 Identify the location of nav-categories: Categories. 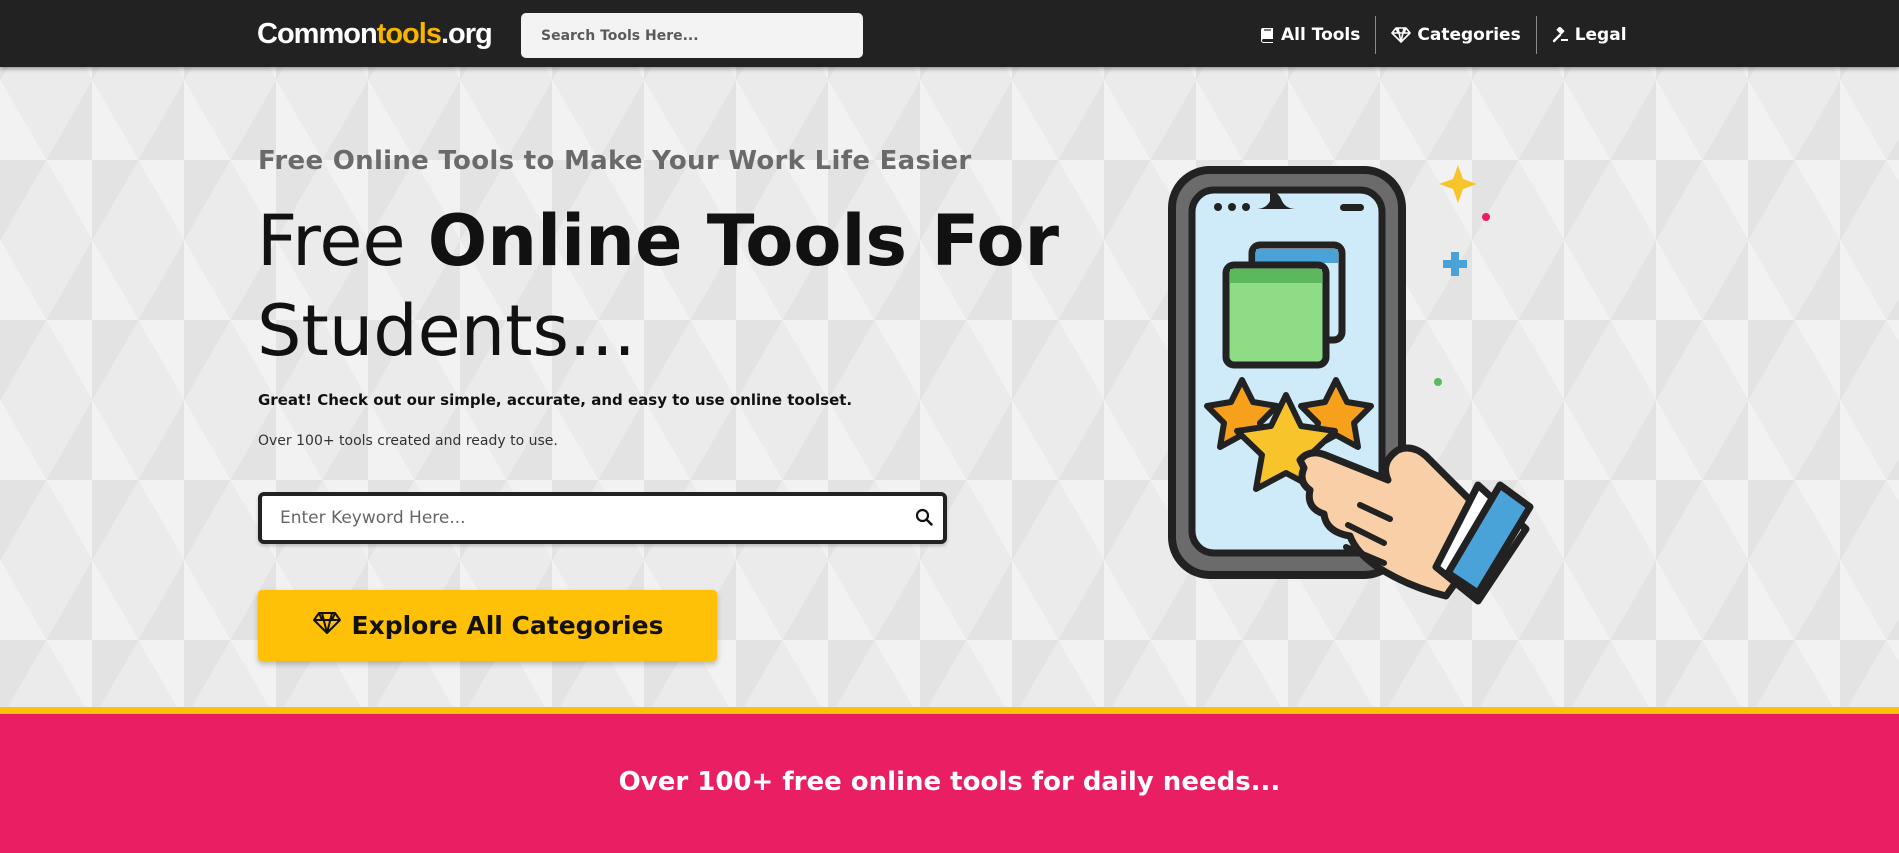
(1455, 35).